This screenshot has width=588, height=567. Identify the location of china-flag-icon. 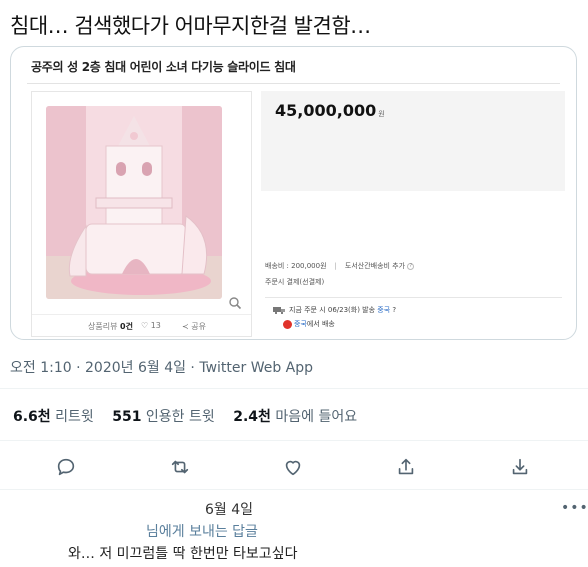
(287, 324).